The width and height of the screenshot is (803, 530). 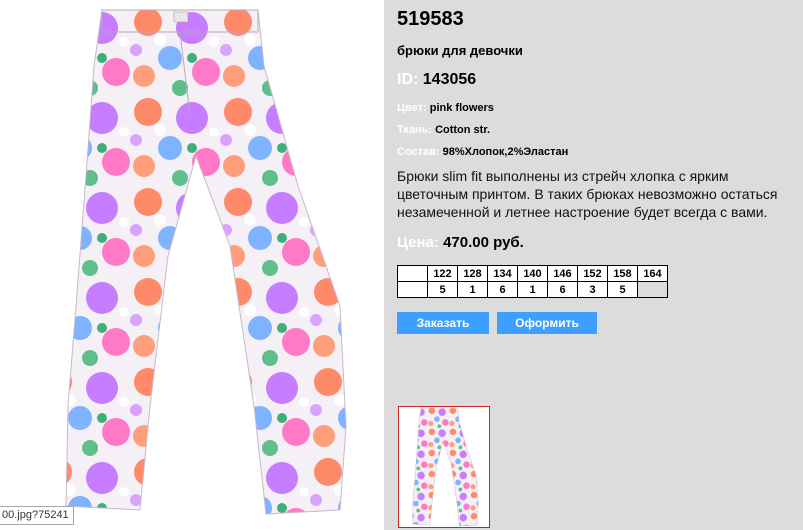 I want to click on fabric-attribute: Ткань: Cotton str., so click(x=443, y=130).